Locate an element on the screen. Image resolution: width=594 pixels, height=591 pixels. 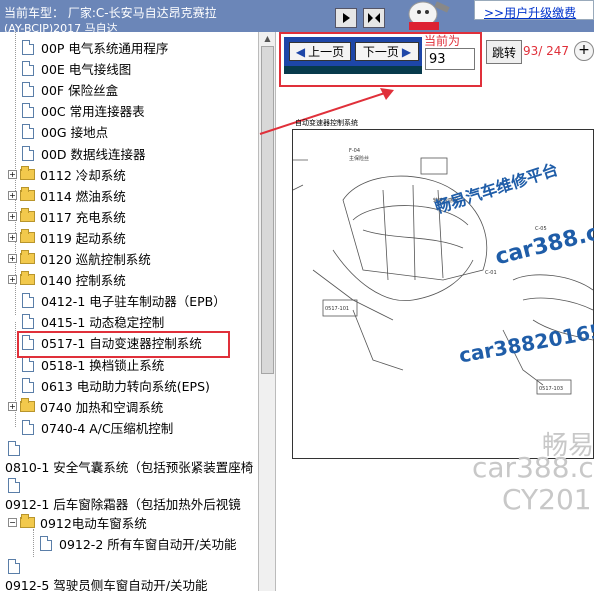
collapse-panel-button is located at coordinates (346, 18).